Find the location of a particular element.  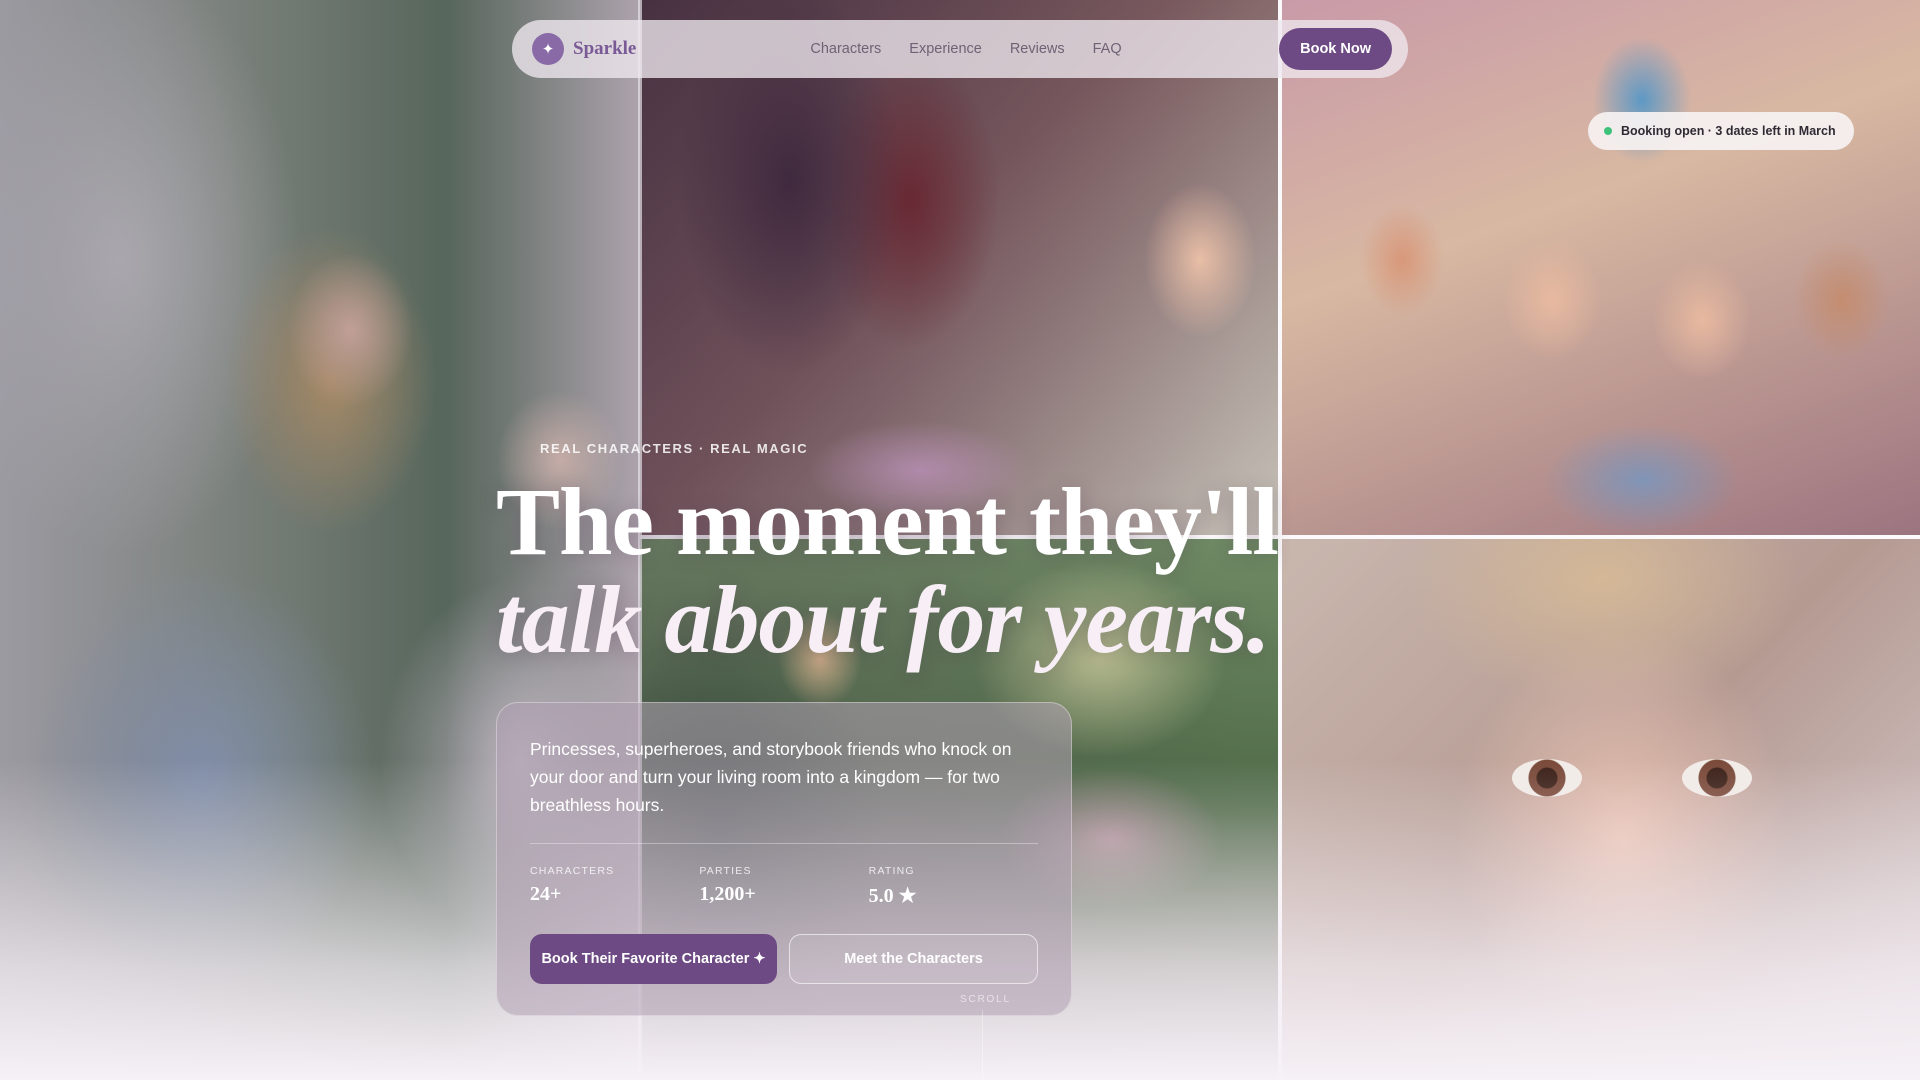

nav-link-characters: Characters is located at coordinates (845, 49).